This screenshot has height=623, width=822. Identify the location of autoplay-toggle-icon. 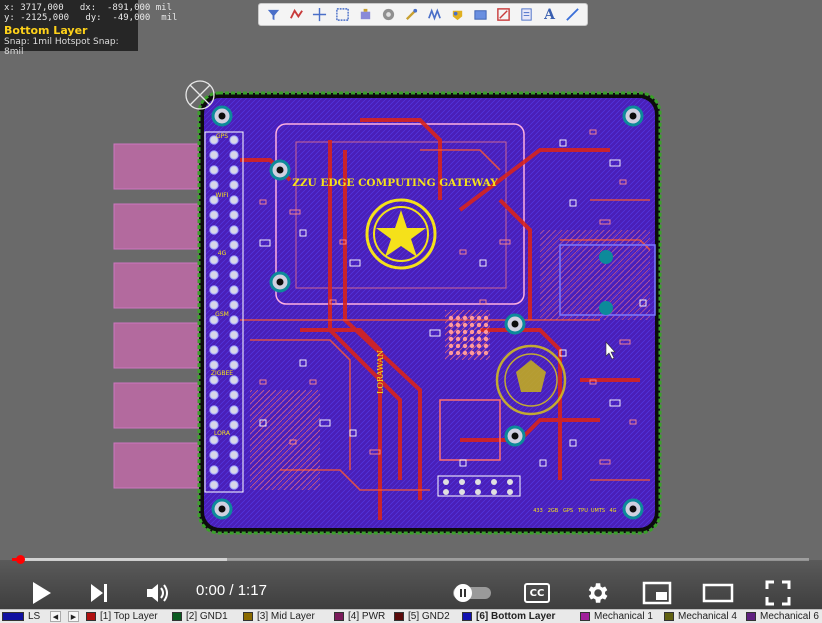
(472, 593).